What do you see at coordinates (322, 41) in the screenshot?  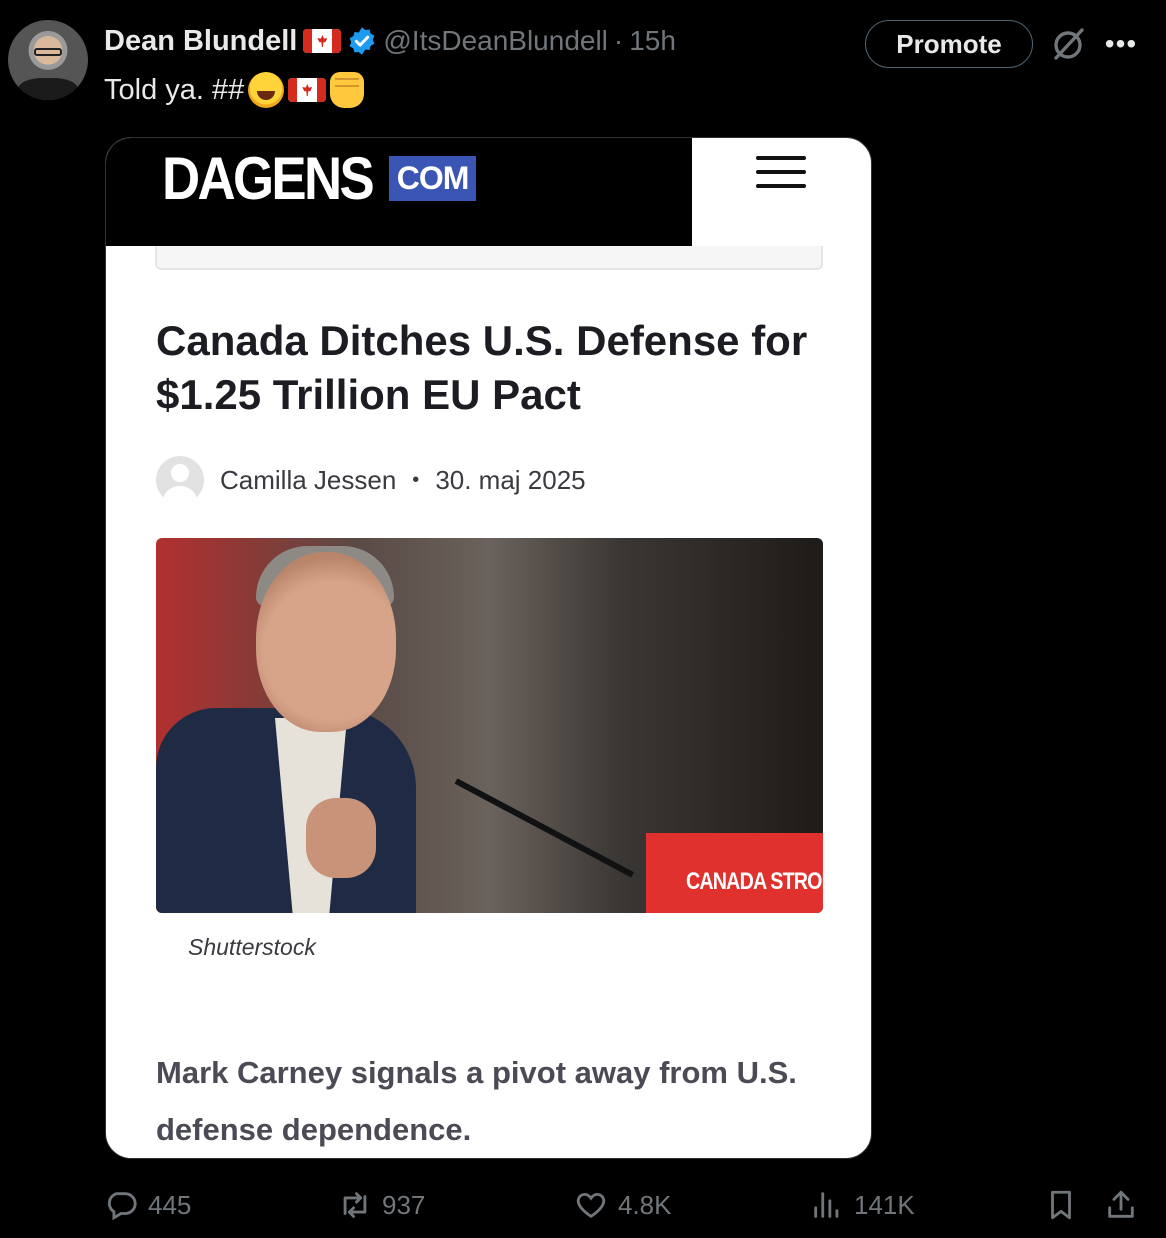 I see `canada-flag-icon` at bounding box center [322, 41].